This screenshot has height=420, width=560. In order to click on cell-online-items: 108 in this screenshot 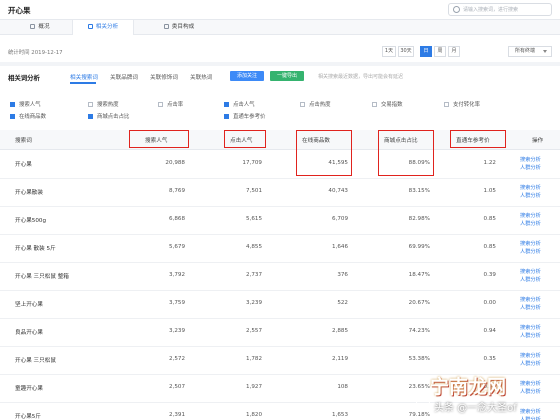, I will do `click(342, 387)`.